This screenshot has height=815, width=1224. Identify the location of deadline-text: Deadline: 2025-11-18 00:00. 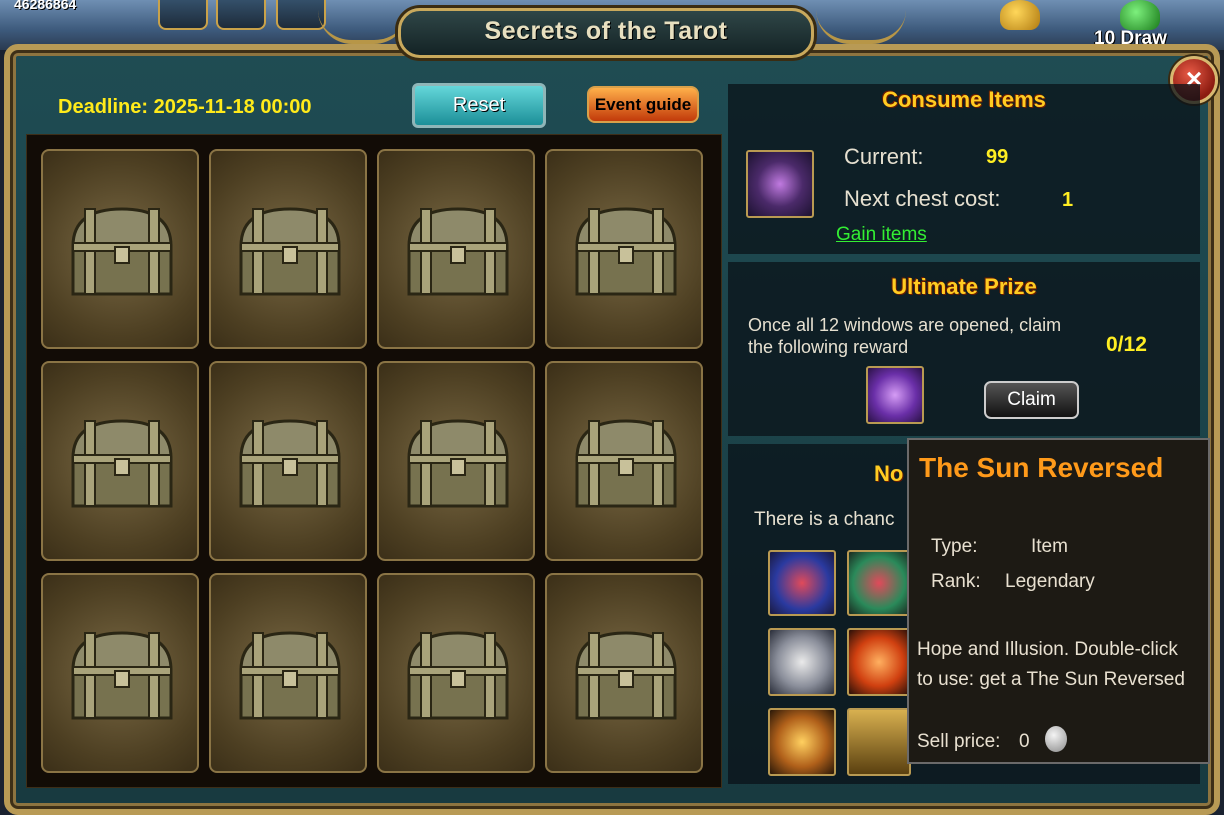
(185, 107).